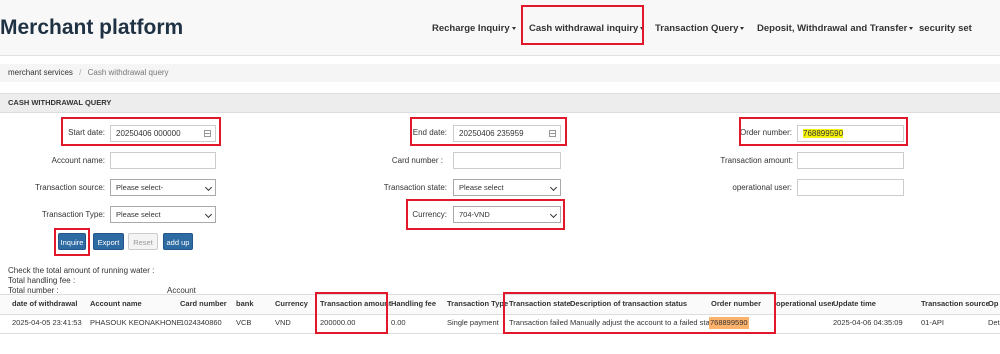 The width and height of the screenshot is (1000, 354). I want to click on table-cell: Single payment, so click(473, 322).